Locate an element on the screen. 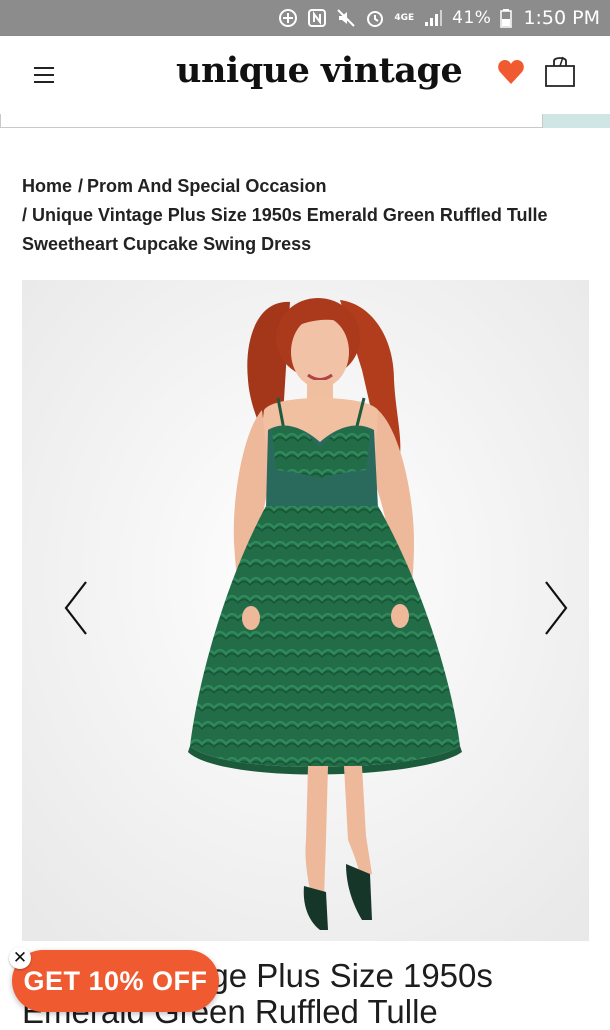 This screenshot has width=610, height=1030. data-saver-icon is located at coordinates (288, 18).